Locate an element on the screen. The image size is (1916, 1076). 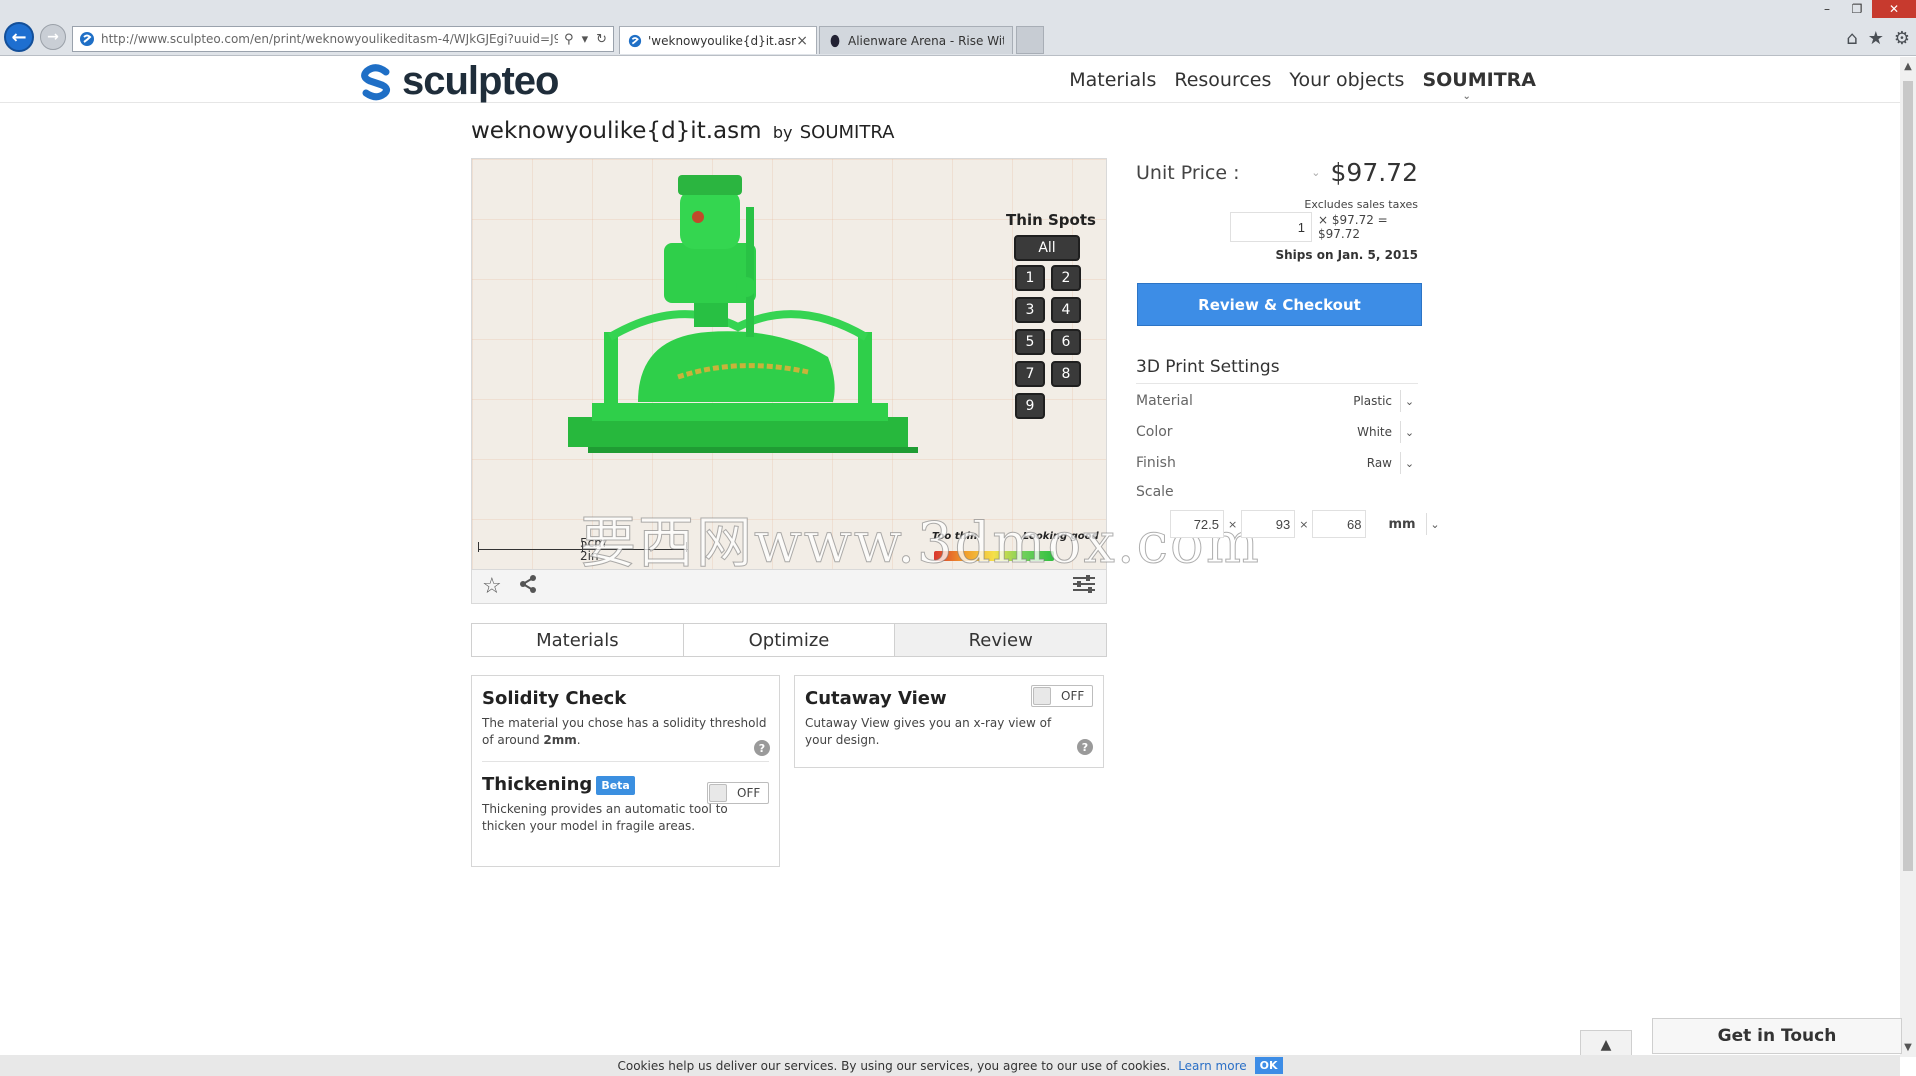
search-icon: ⚲ is located at coordinates (569, 39).